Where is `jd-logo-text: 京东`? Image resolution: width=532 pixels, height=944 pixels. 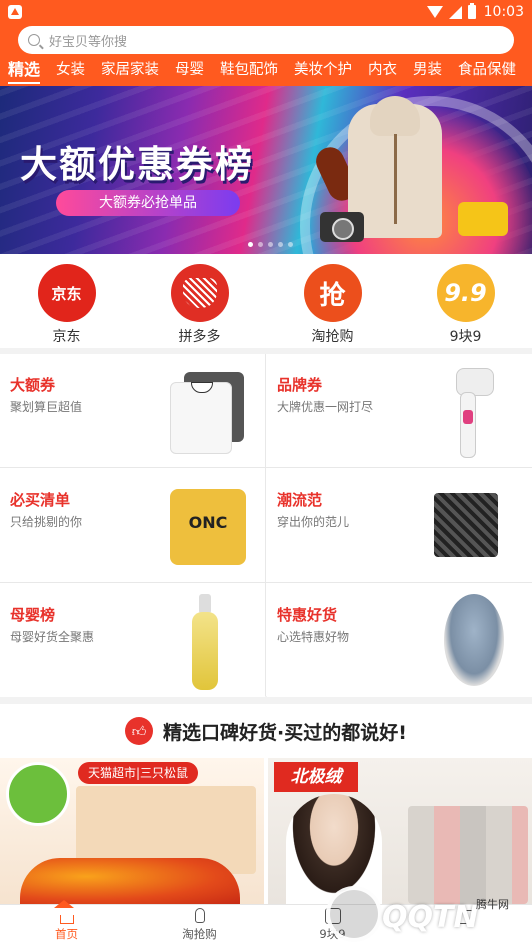
jd-logo-text: 京东 is located at coordinates (66, 293).